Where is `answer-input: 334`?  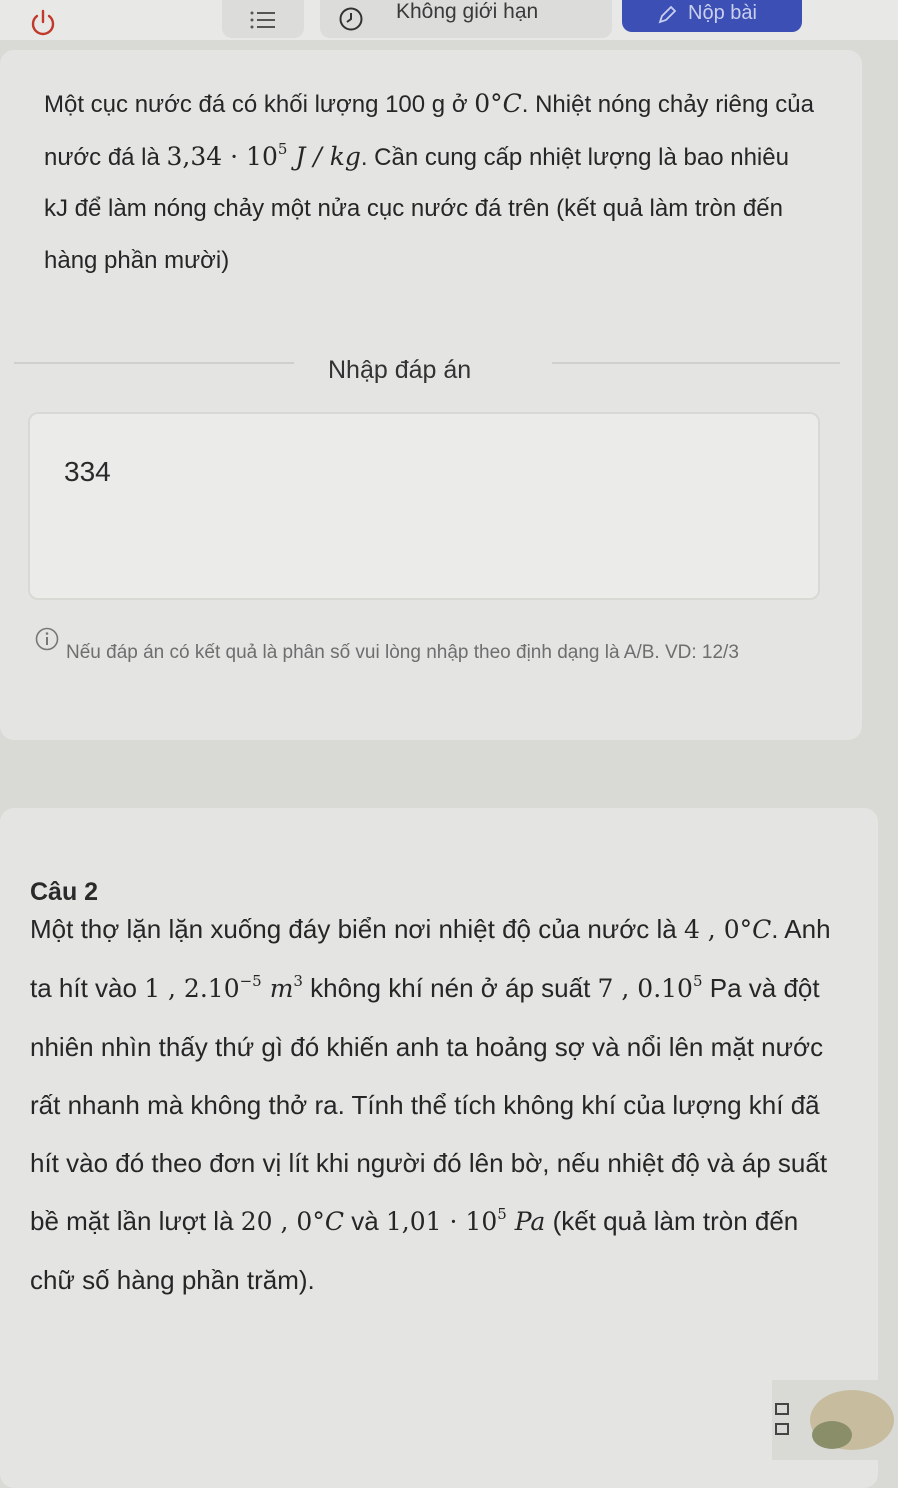 answer-input: 334 is located at coordinates (424, 506).